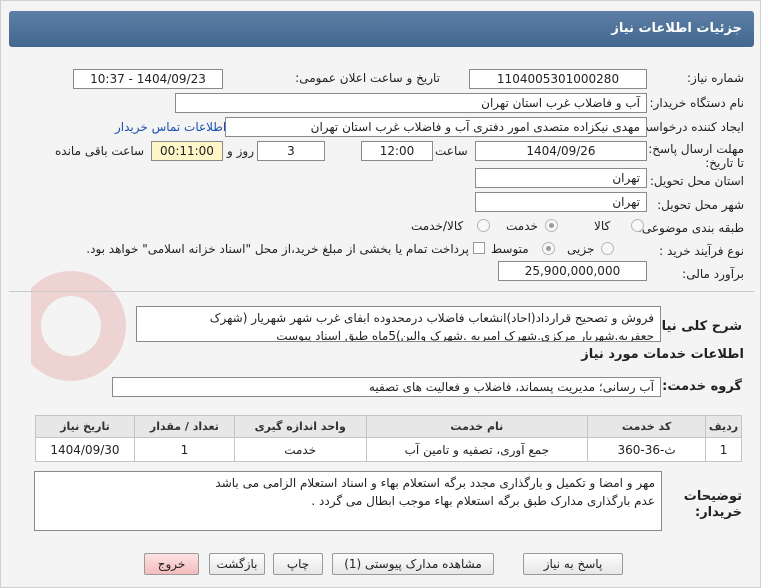 This screenshot has width=761, height=588. What do you see at coordinates (381, 29) in the screenshot?
I see `page-title: جزئیات اطلاعات نیاز` at bounding box center [381, 29].